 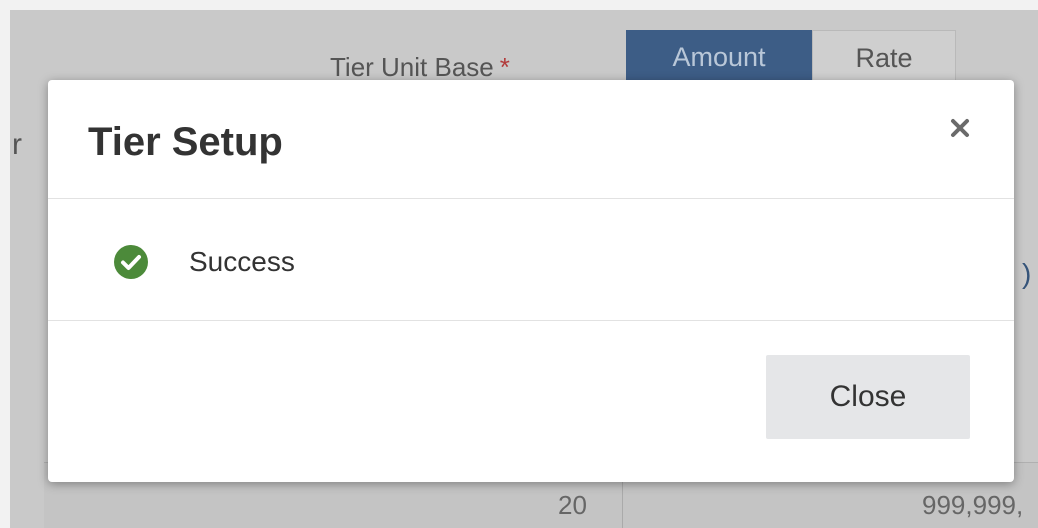 I want to click on close-x-glyph, so click(x=960, y=128).